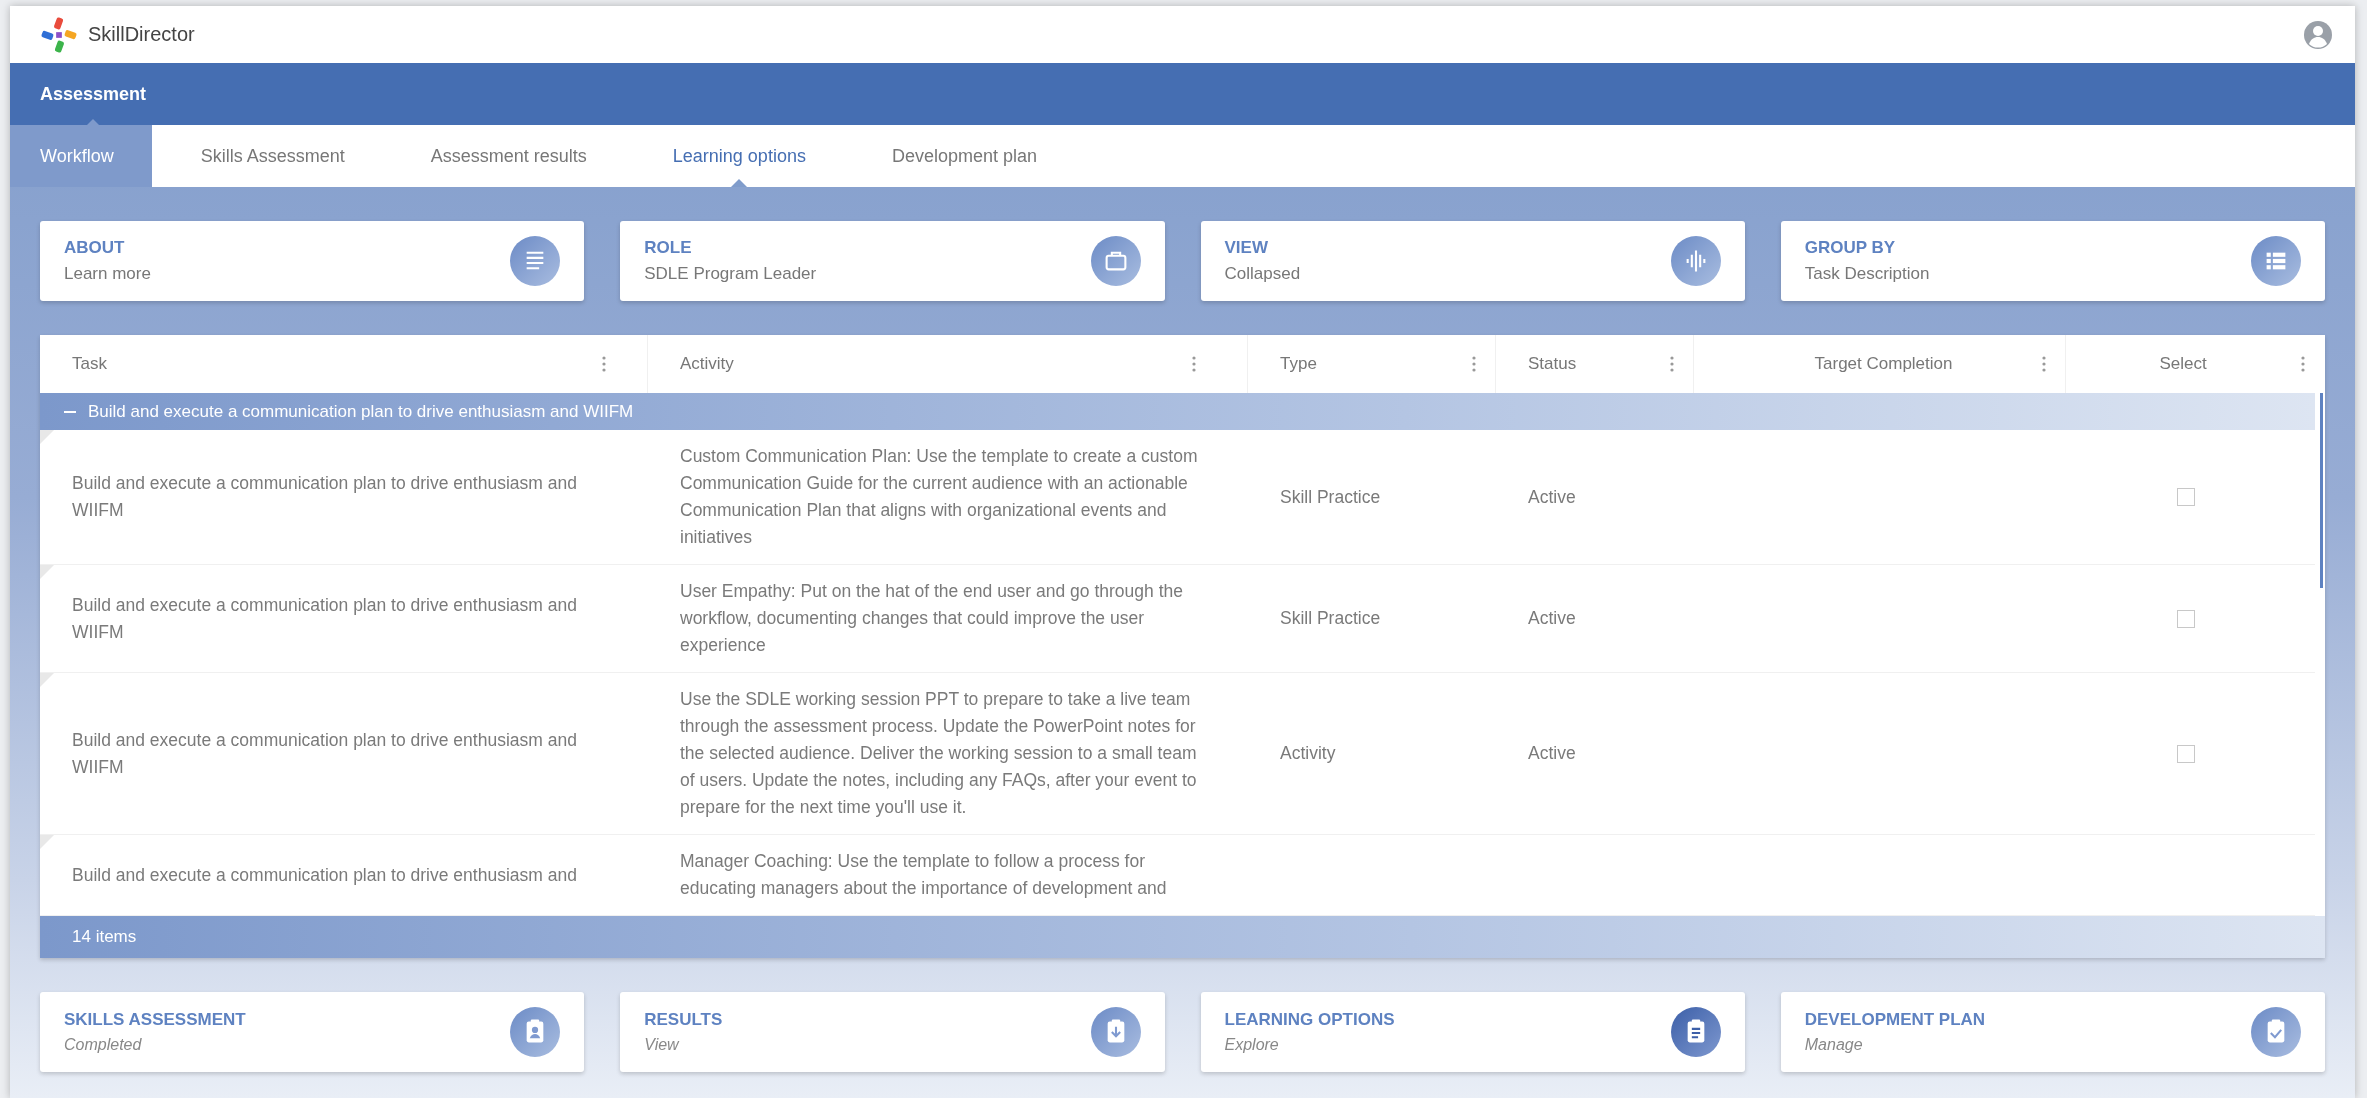 The image size is (2367, 1098). What do you see at coordinates (1834, 1045) in the screenshot?
I see `card-status: Manage` at bounding box center [1834, 1045].